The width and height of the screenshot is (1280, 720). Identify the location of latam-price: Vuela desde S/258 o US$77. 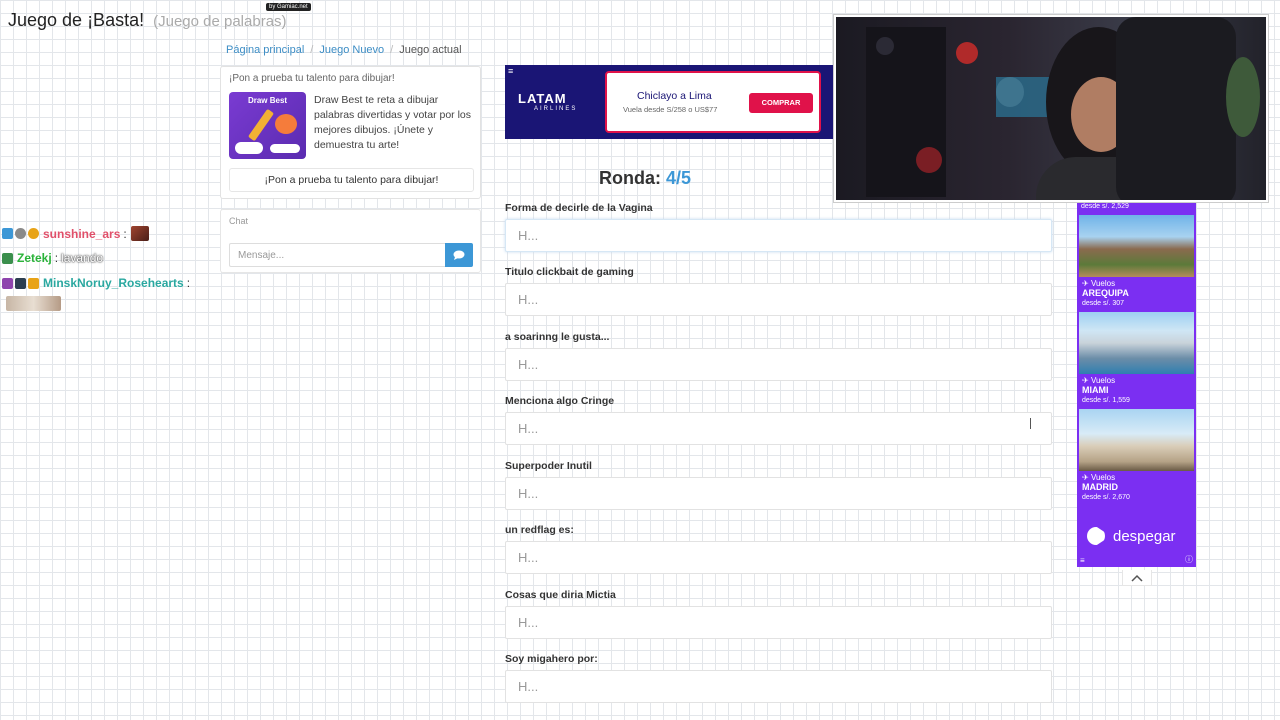
(670, 109).